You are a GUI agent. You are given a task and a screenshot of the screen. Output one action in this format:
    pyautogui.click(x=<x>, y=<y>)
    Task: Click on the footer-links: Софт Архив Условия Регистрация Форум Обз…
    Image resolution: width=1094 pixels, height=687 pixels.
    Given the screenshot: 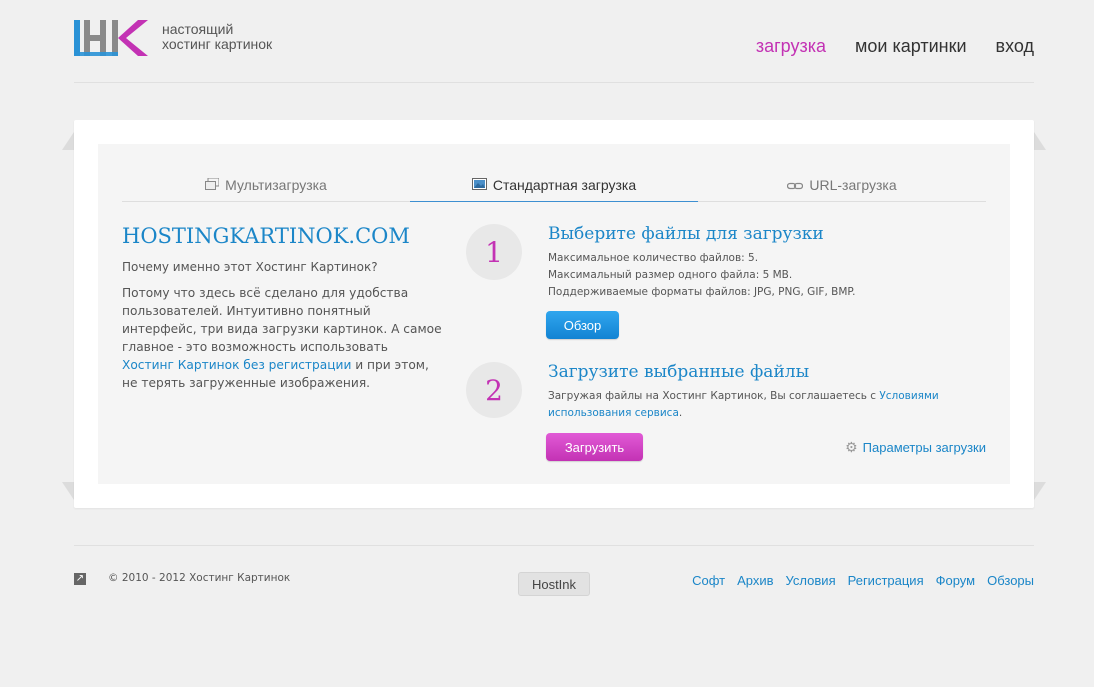 What is the action you would take?
    pyautogui.click(x=863, y=580)
    